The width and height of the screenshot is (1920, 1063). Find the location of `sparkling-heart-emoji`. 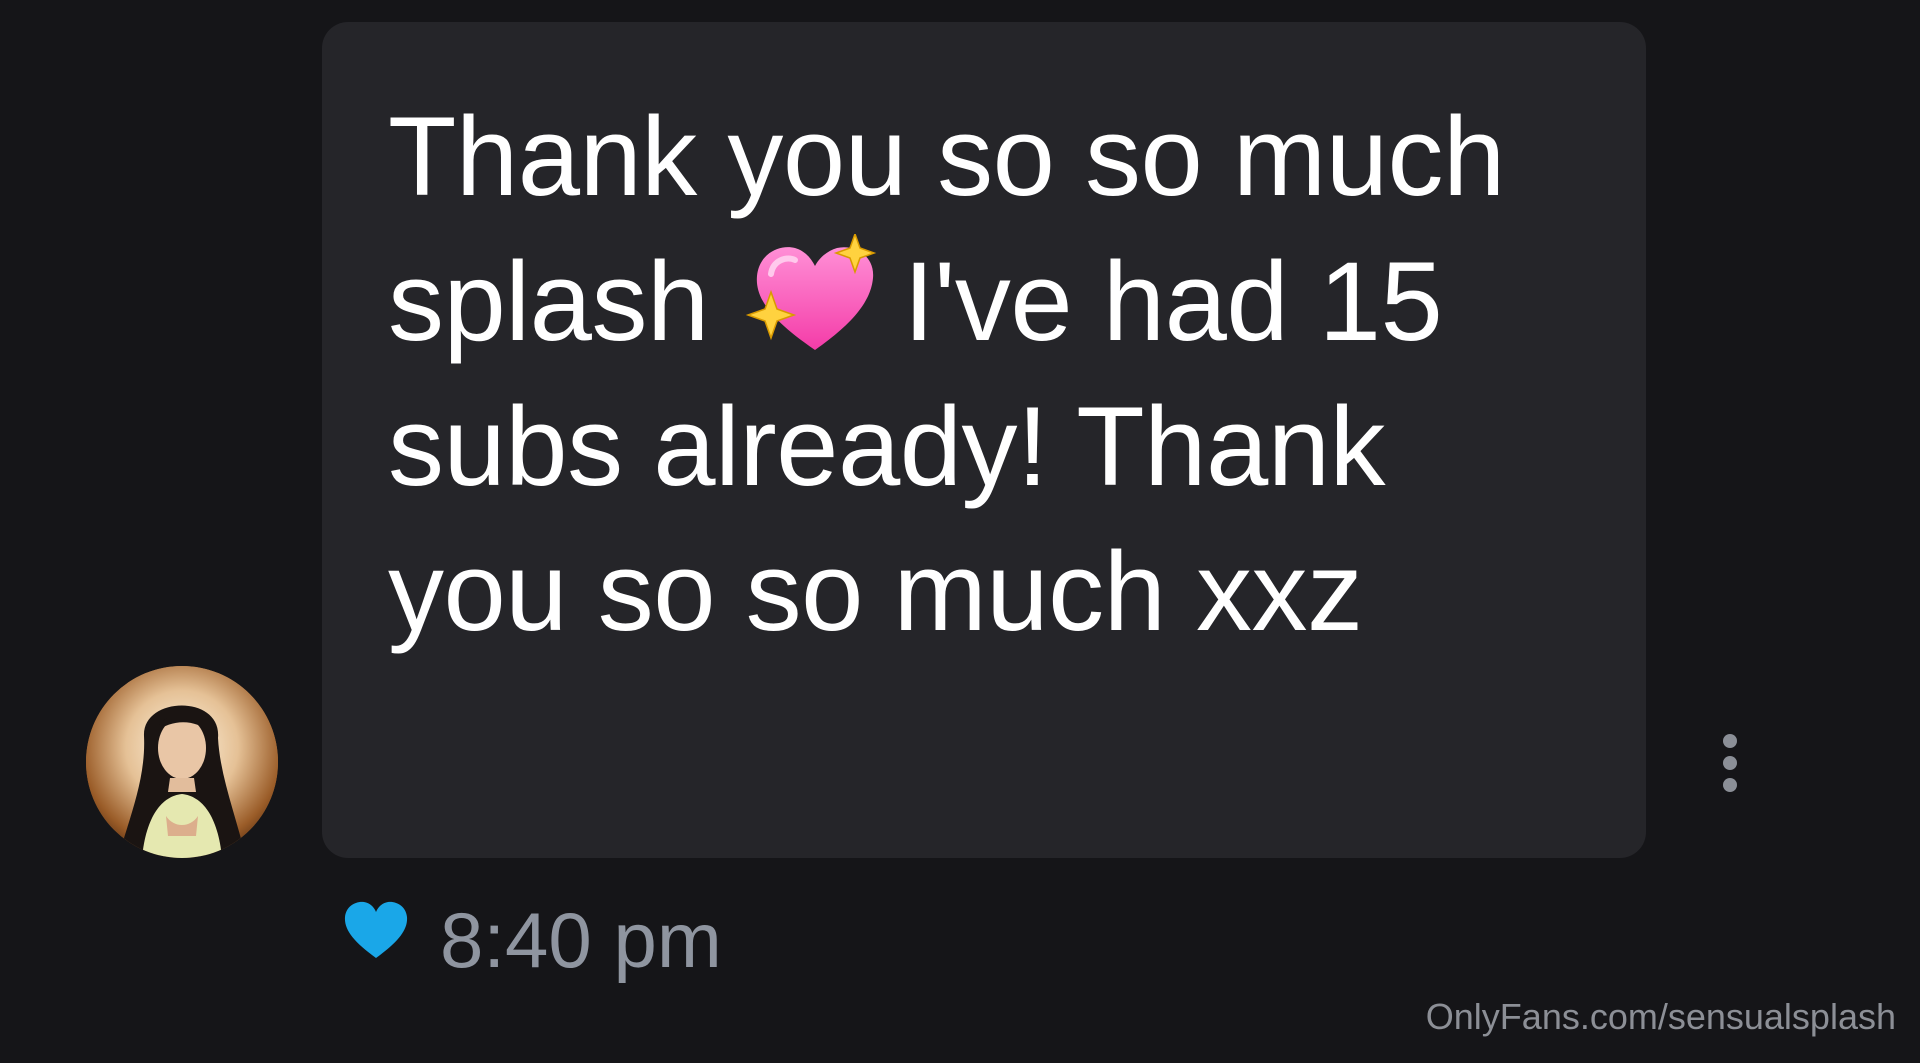

sparkling-heart-emoji is located at coordinates (811, 292).